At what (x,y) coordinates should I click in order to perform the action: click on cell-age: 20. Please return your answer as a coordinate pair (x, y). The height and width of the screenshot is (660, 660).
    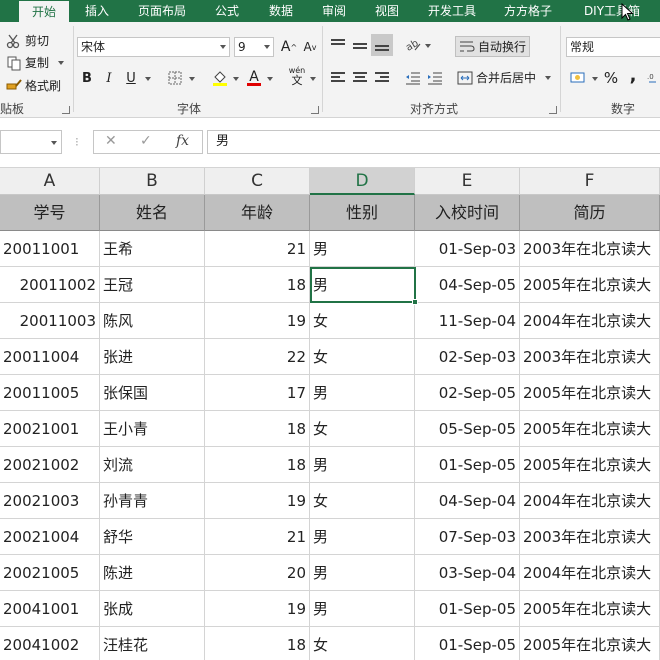
    Looking at the image, I should click on (257, 573).